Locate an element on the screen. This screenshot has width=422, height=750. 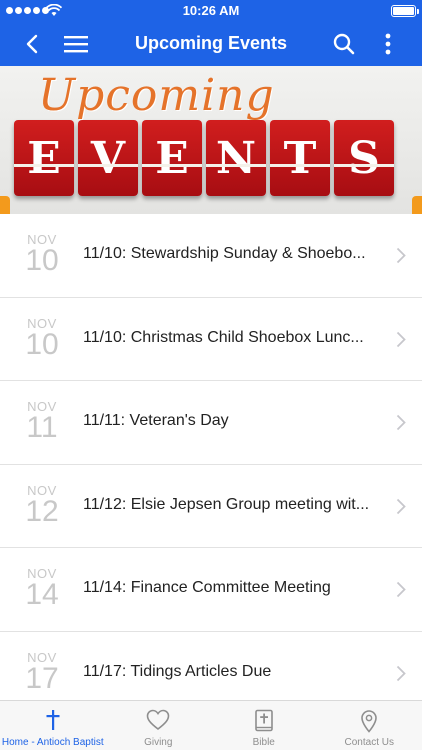
banner-letter-tile: T is located at coordinates (300, 158).